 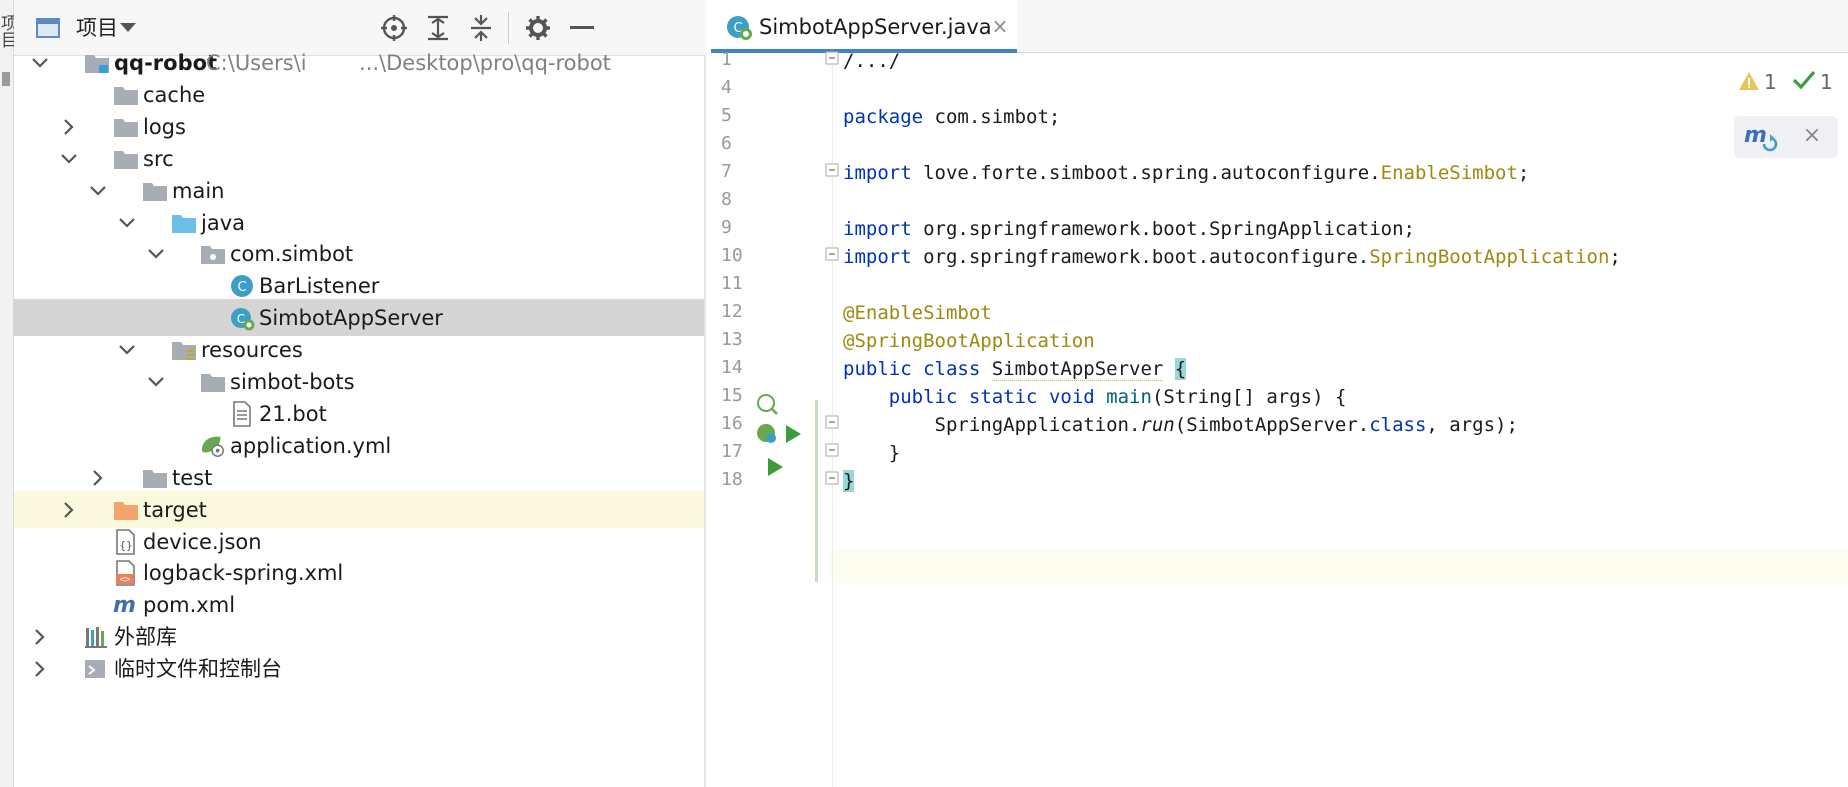 What do you see at coordinates (1804, 80) in the screenshot?
I see `check-icon` at bounding box center [1804, 80].